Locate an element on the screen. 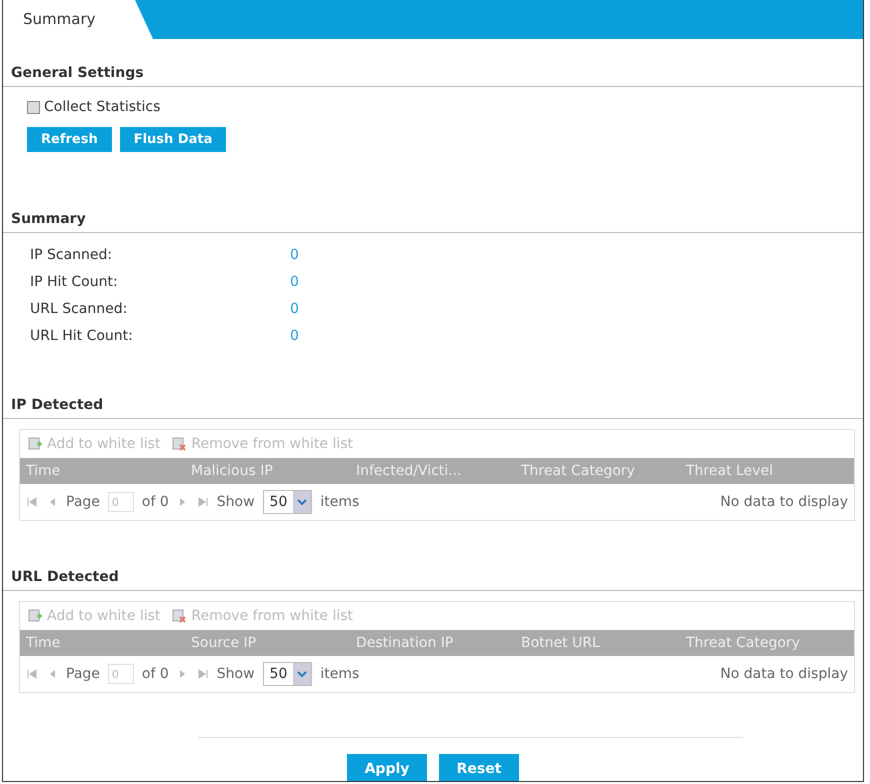  column-header: Botnet URL is located at coordinates (597, 643).